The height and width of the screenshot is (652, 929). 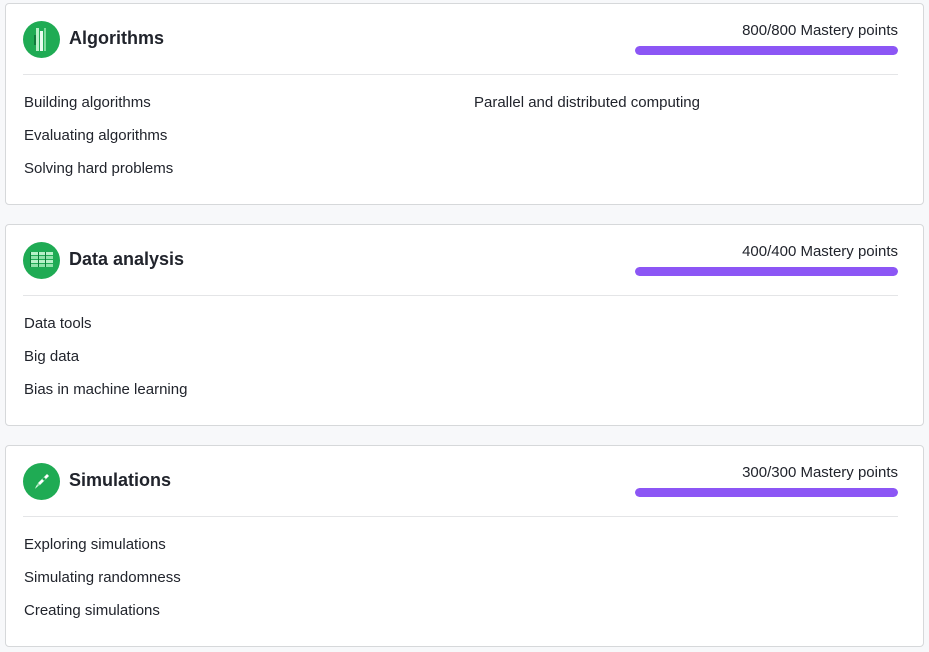 What do you see at coordinates (87, 102) in the screenshot?
I see `unit-link-building-algorithms: Building algorithms` at bounding box center [87, 102].